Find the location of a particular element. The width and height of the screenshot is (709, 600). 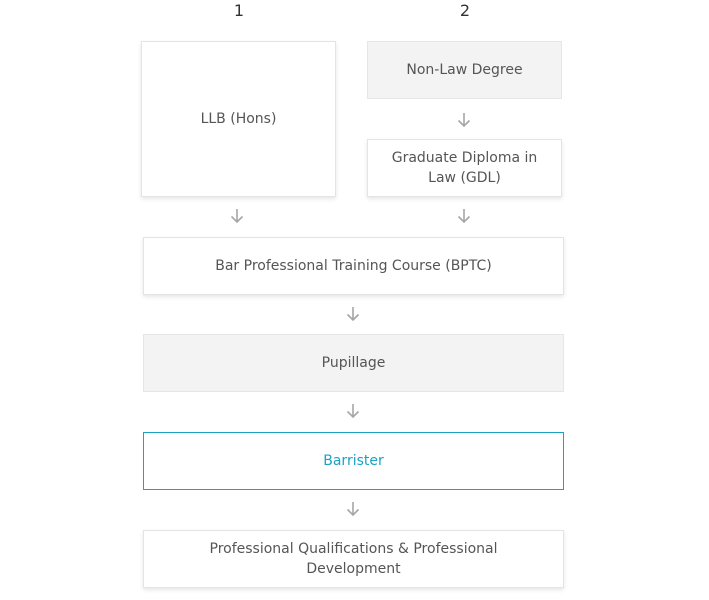

barrister-box: Barrister is located at coordinates (353, 461).